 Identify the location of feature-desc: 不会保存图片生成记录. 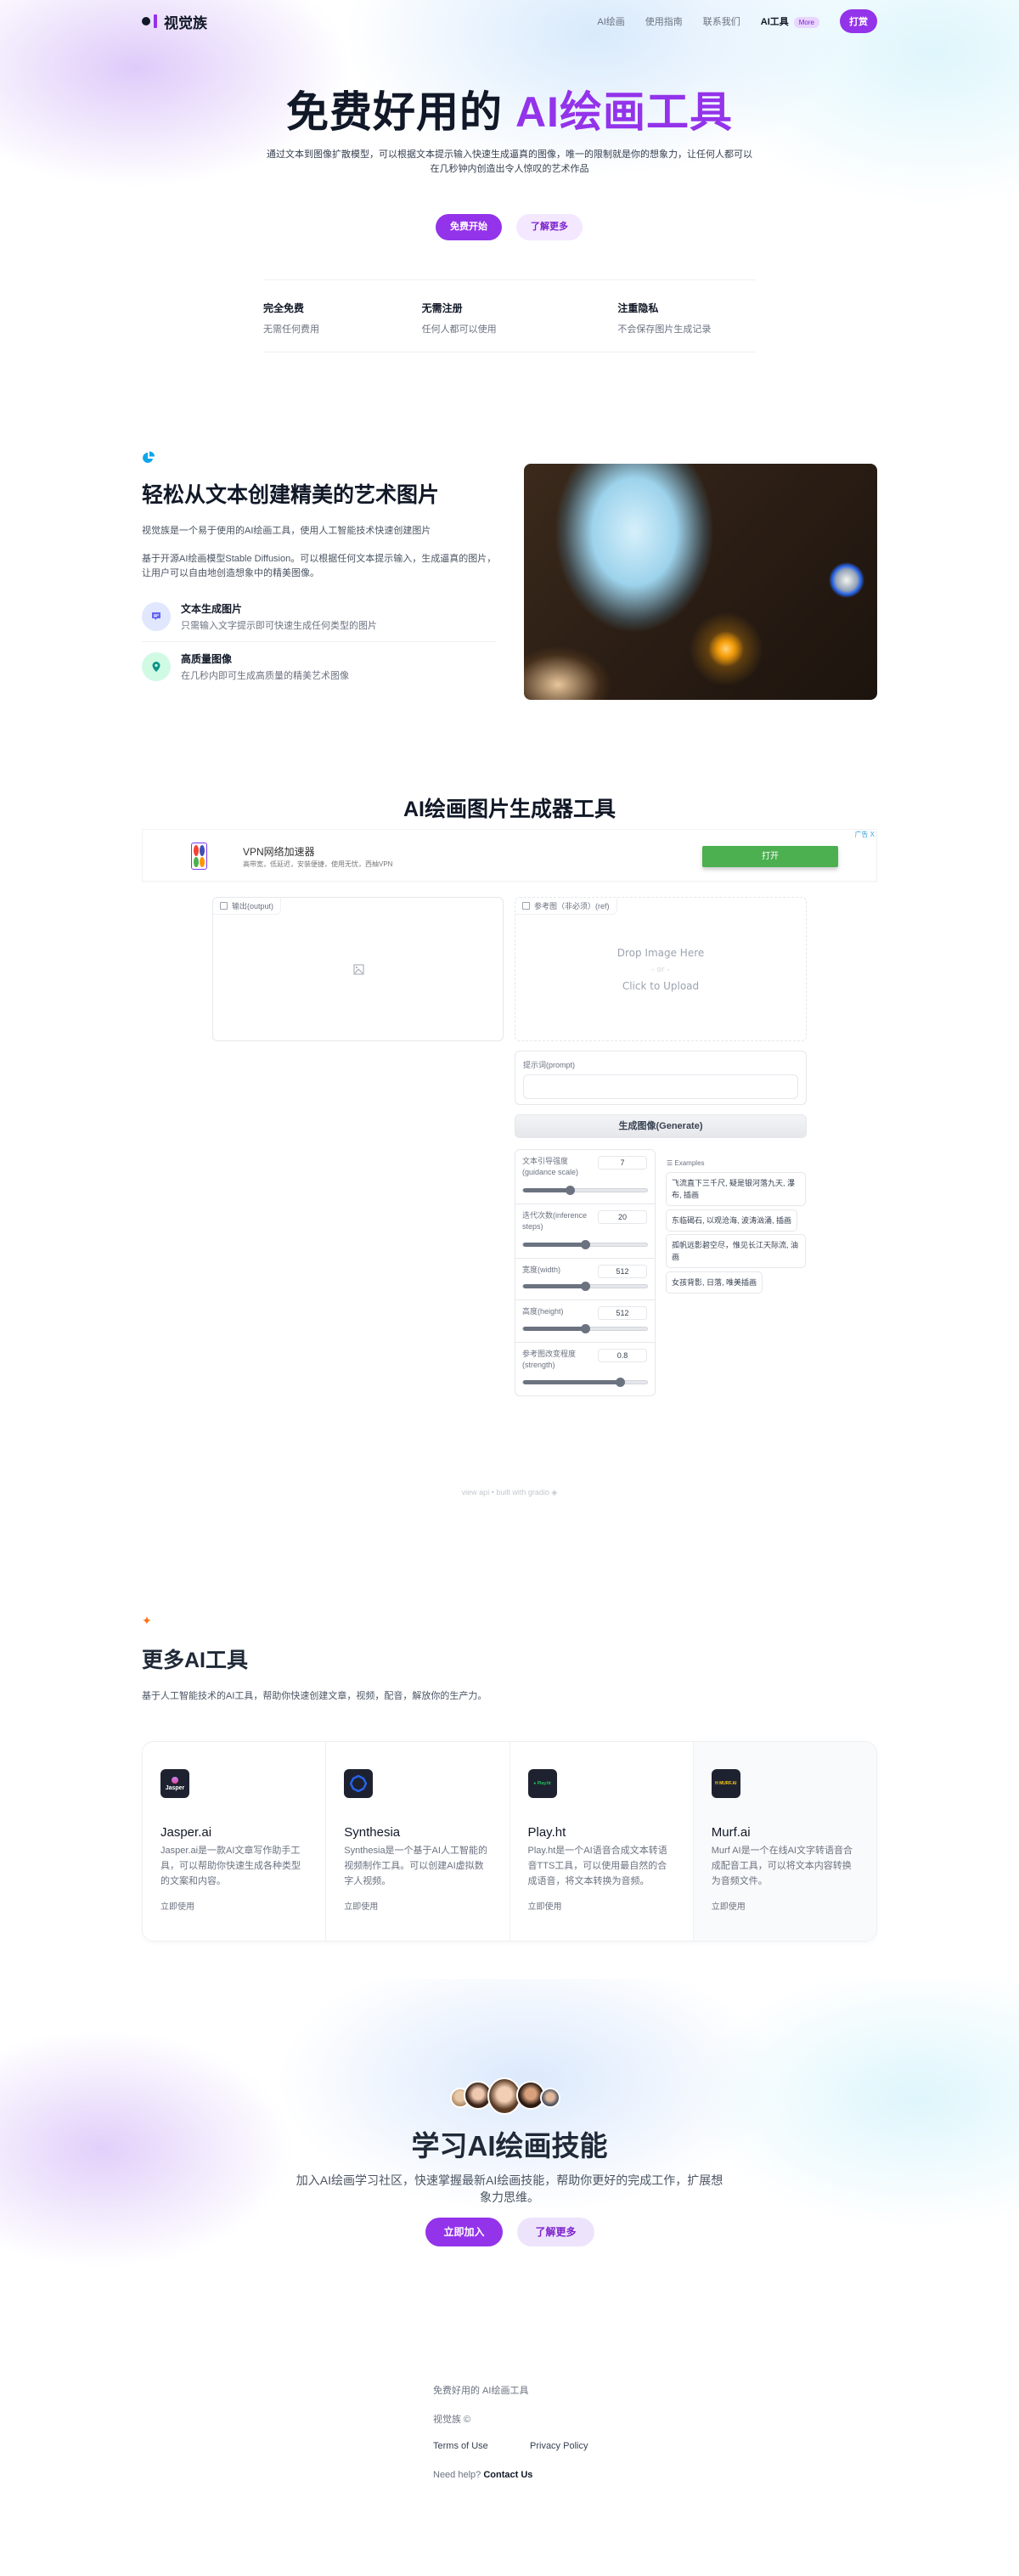
(664, 329).